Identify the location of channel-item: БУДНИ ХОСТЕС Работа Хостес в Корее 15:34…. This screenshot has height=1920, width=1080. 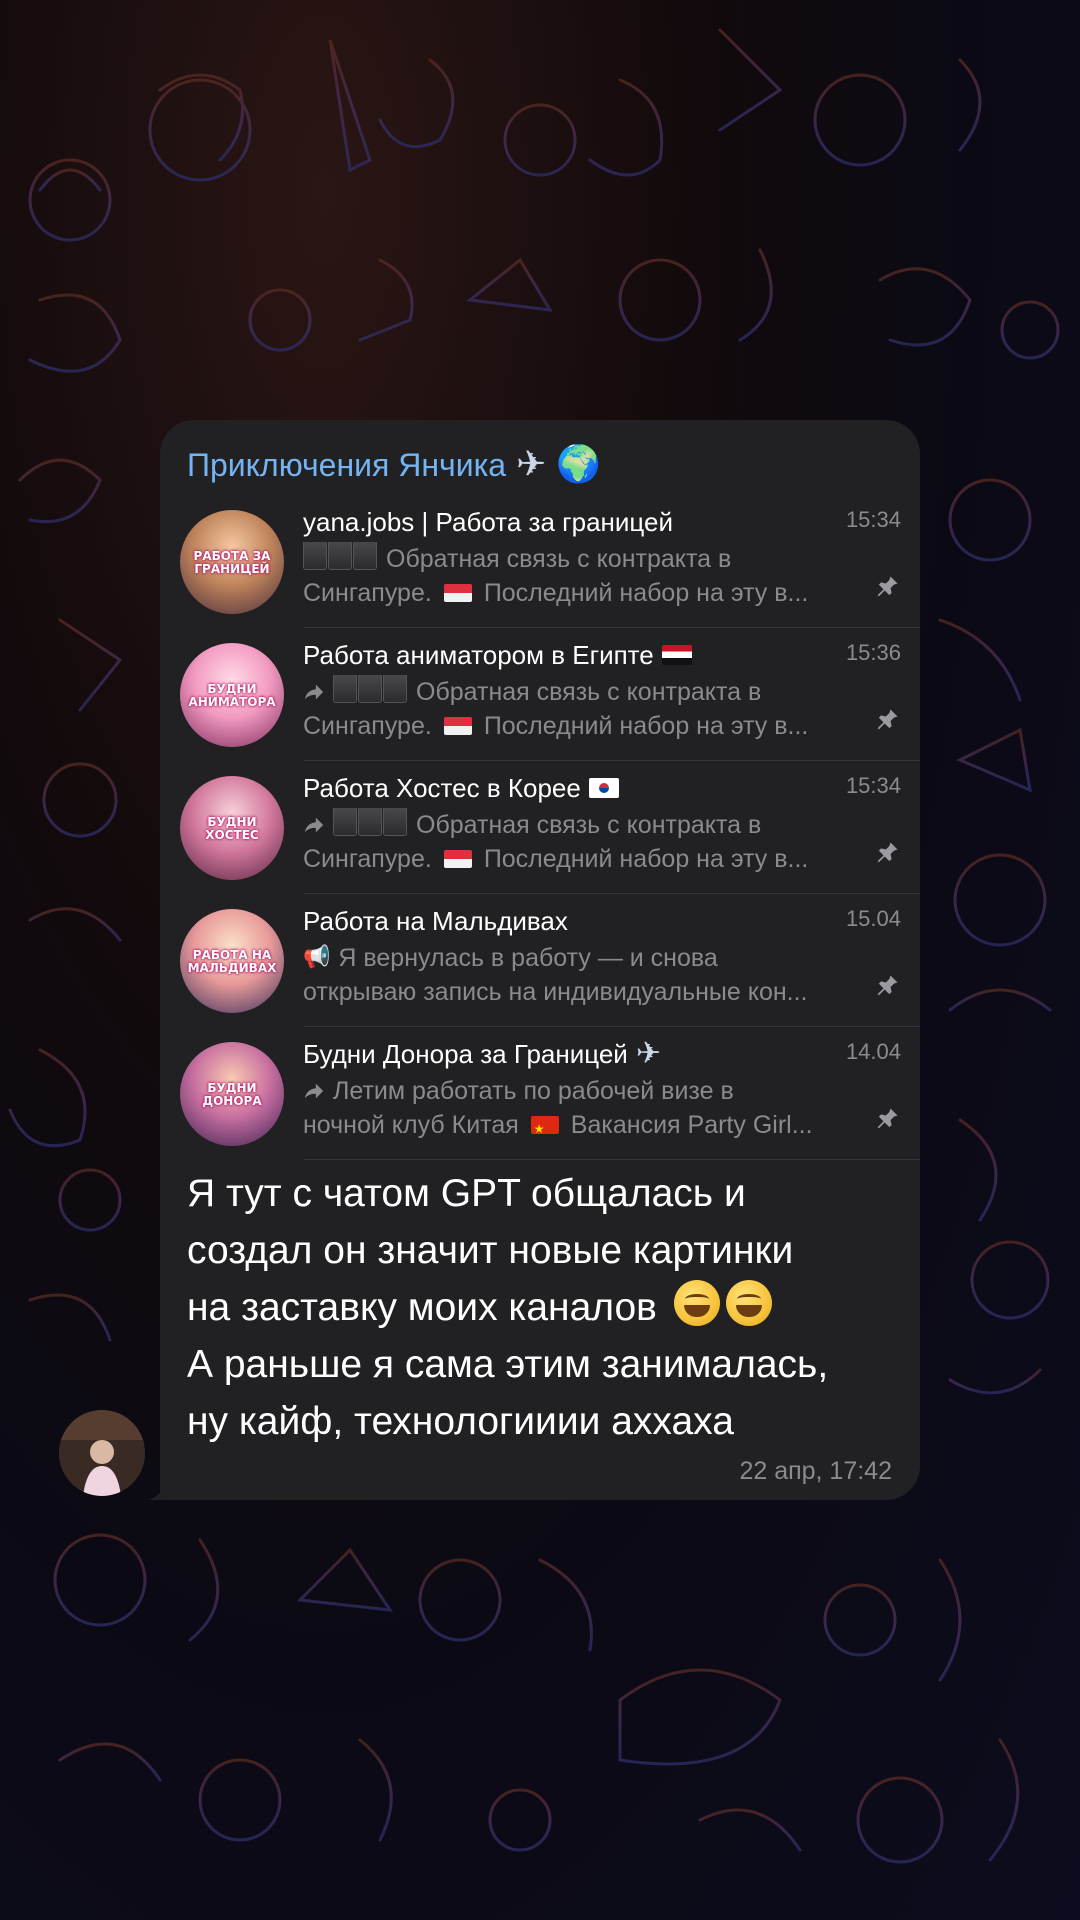
(540, 827).